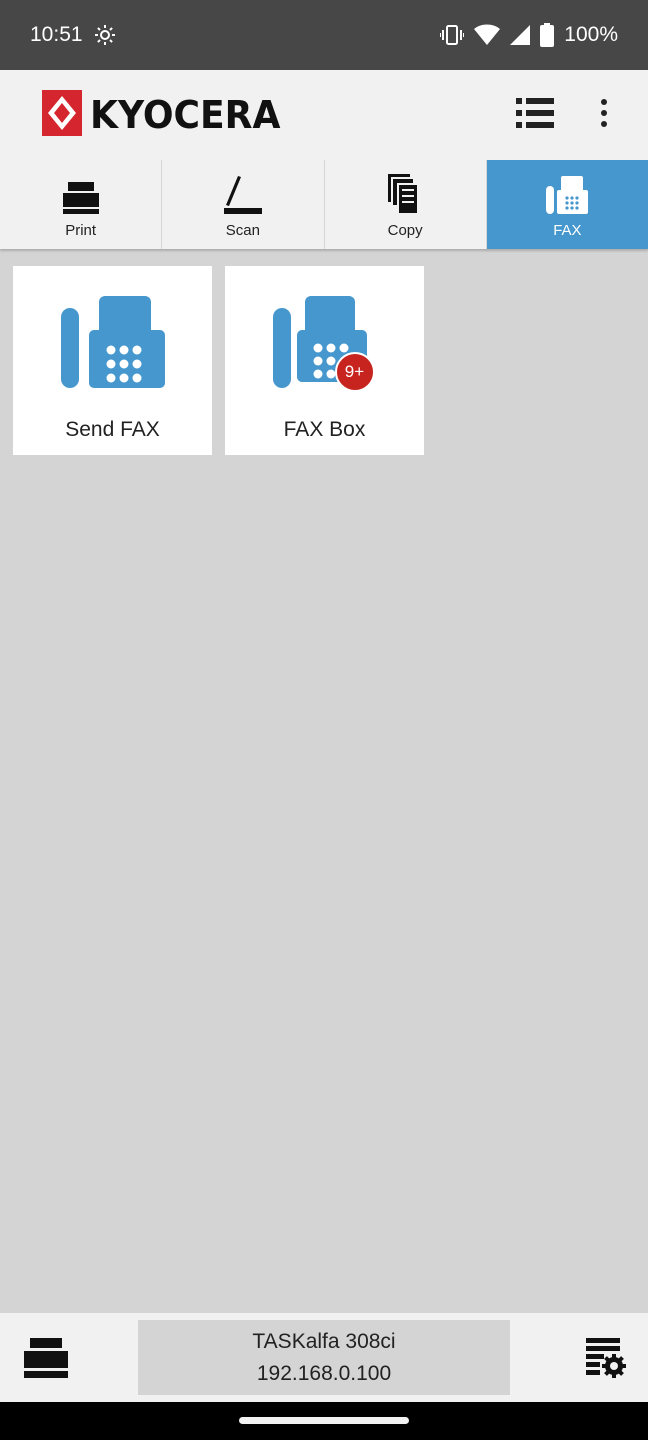 The width and height of the screenshot is (648, 1440). What do you see at coordinates (112, 429) in the screenshot?
I see `tile-label: Send FAX` at bounding box center [112, 429].